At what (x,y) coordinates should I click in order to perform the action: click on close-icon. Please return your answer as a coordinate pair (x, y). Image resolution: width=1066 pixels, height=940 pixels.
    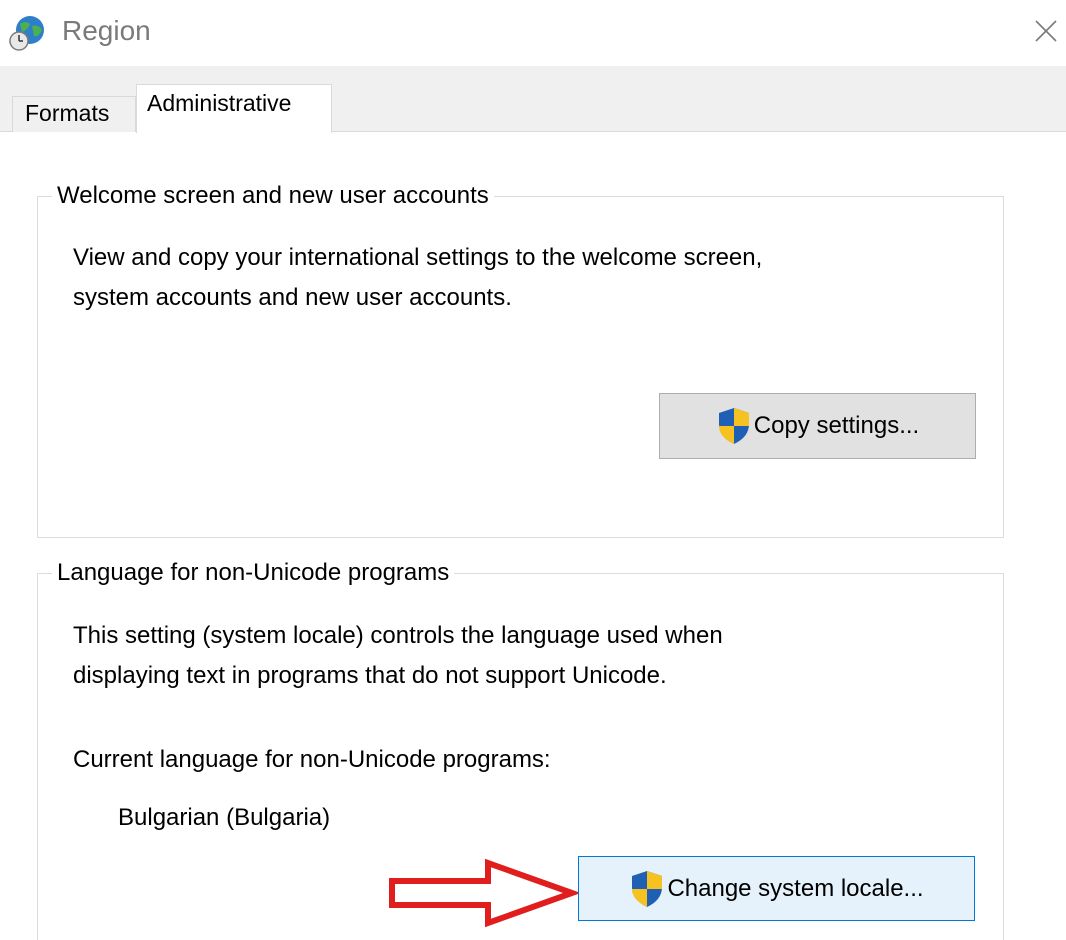
    Looking at the image, I should click on (1046, 31).